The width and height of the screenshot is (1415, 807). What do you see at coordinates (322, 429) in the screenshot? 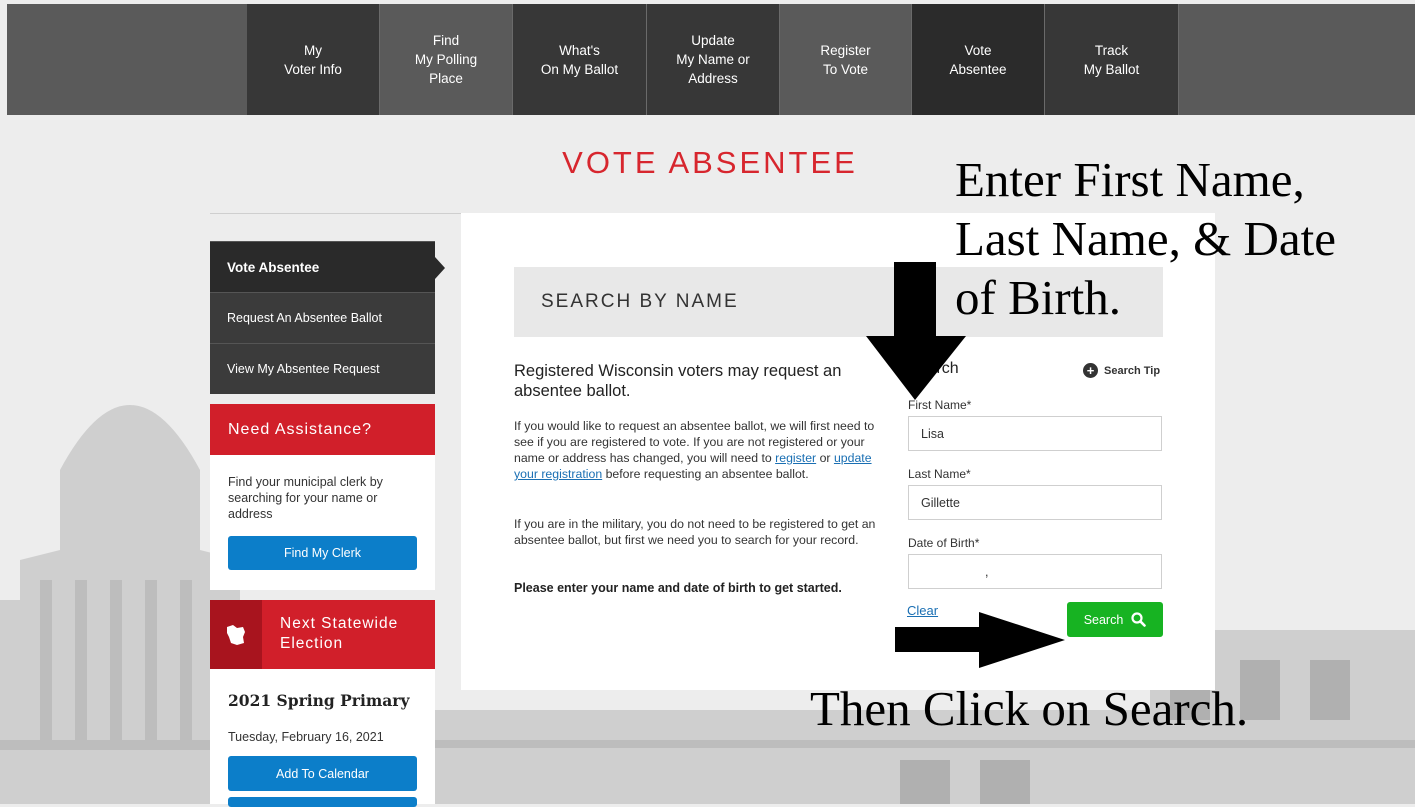
I see `assistance-heading: Need Assistance?` at bounding box center [322, 429].